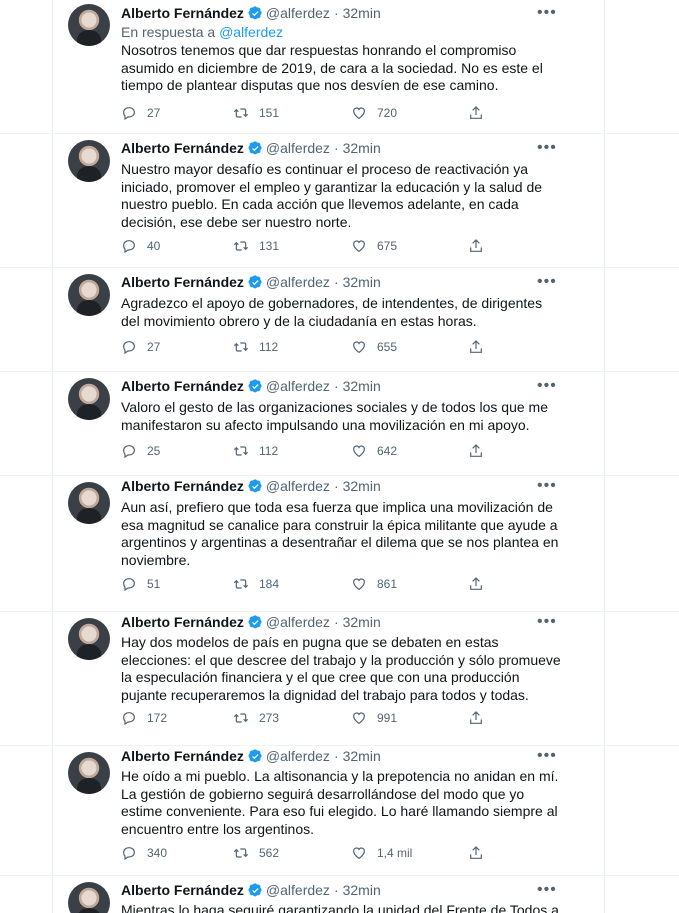 This screenshot has width=679, height=913. I want to click on like-button: 655, so click(374, 347).